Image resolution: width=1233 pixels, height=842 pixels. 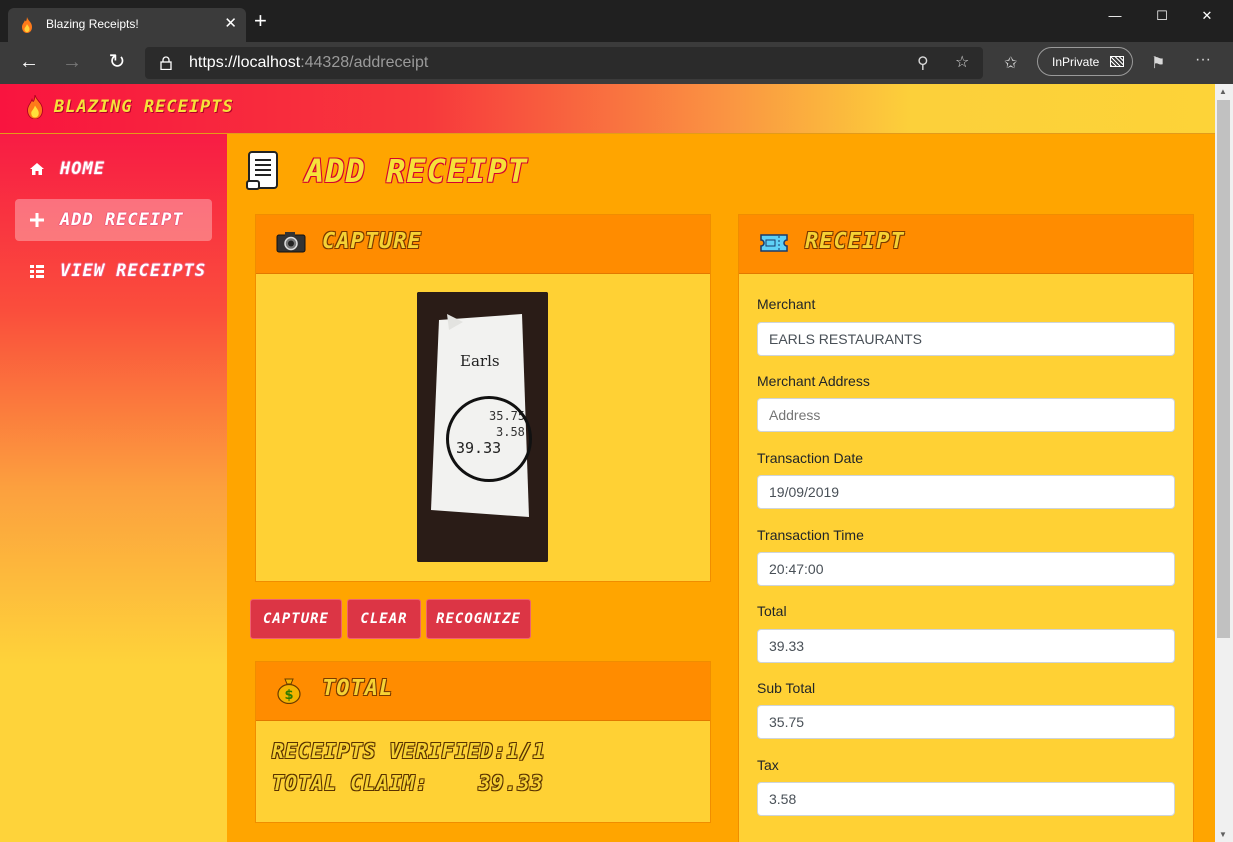 What do you see at coordinates (291, 242) in the screenshot?
I see `camera-icon` at bounding box center [291, 242].